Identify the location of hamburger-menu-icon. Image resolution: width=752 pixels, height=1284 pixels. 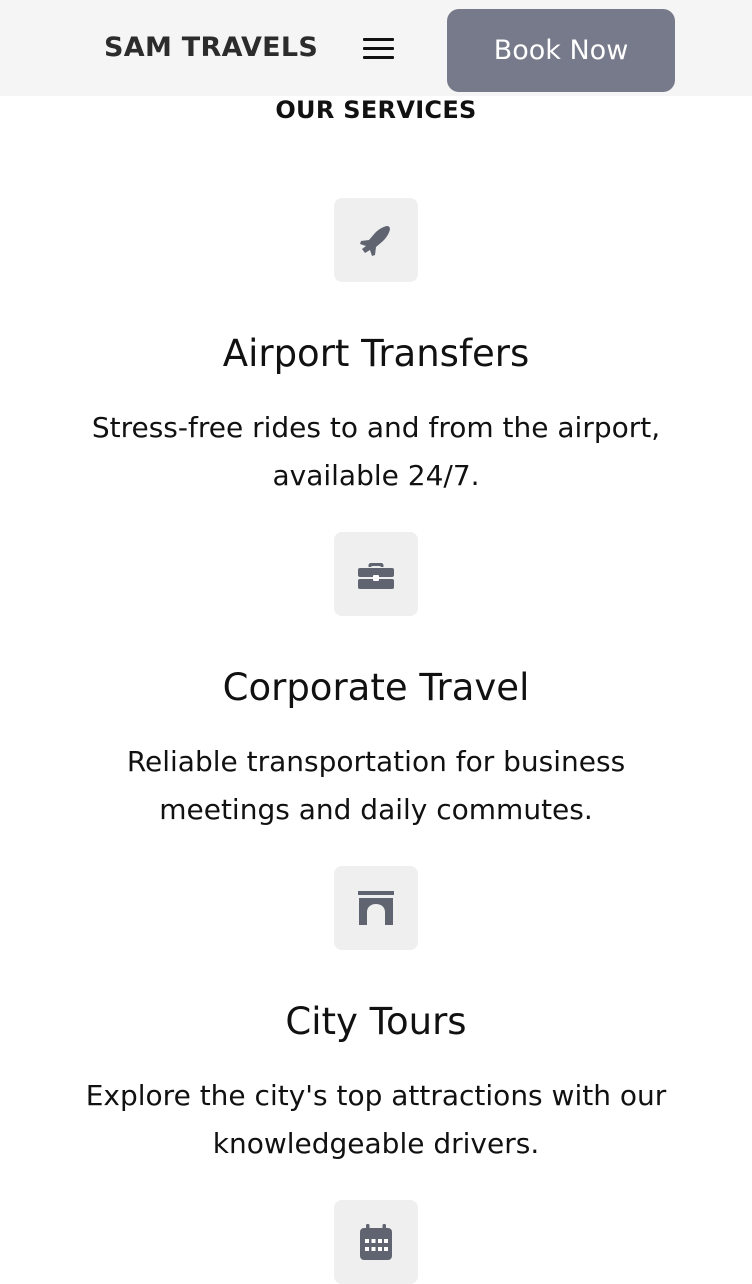
(378, 49).